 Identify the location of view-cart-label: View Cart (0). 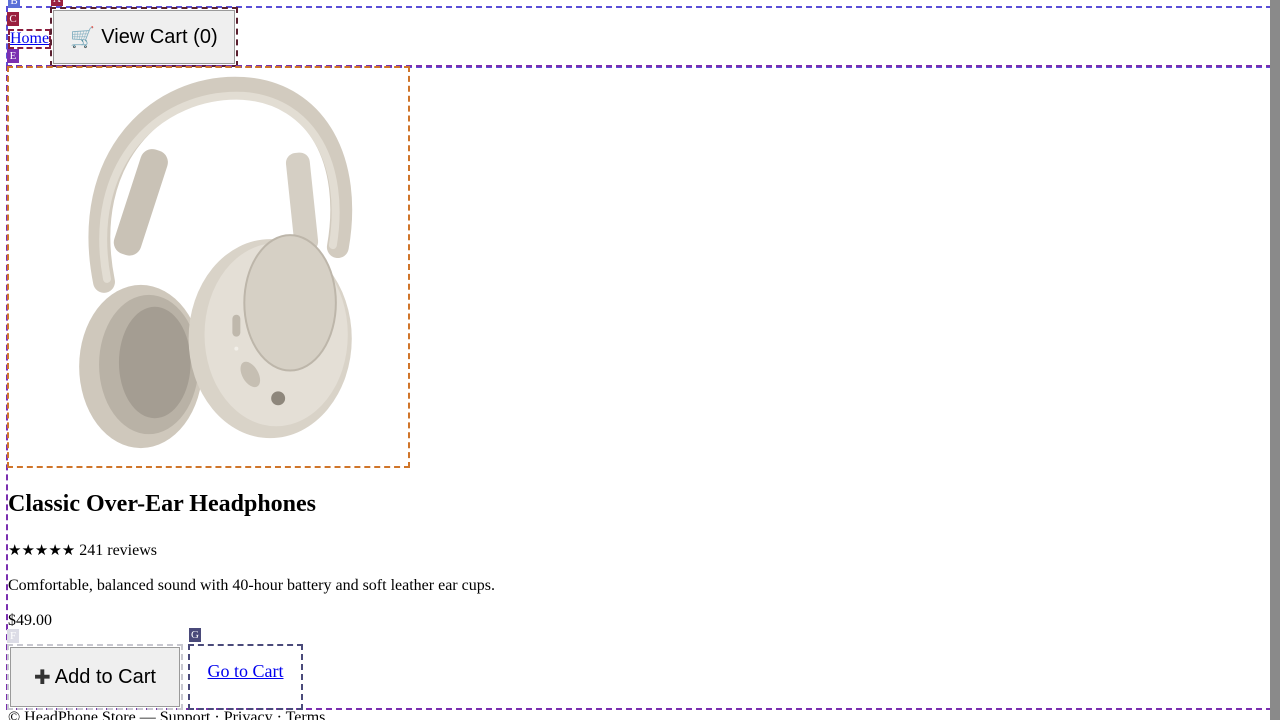
(159, 36).